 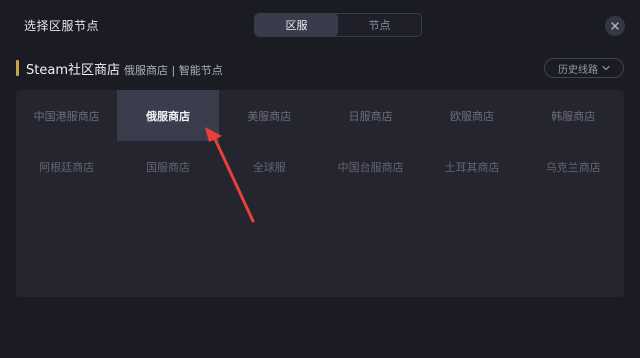 What do you see at coordinates (17, 68) in the screenshot?
I see `accent-bar` at bounding box center [17, 68].